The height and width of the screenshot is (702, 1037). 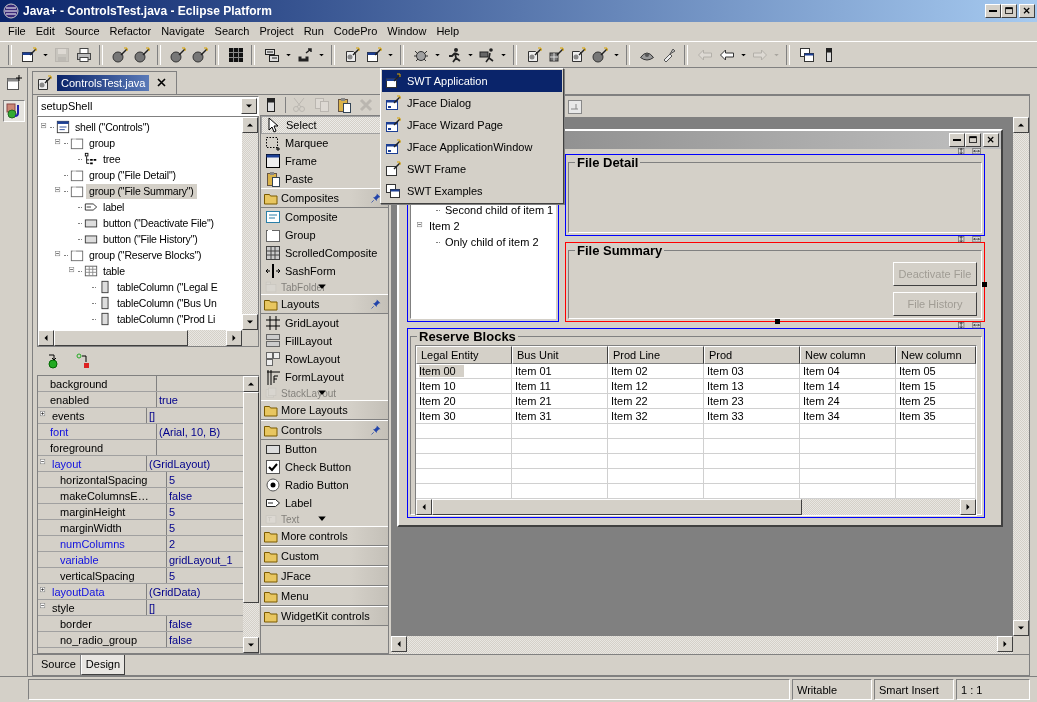 I want to click on column-header: Prod Line, so click(x=656, y=355).